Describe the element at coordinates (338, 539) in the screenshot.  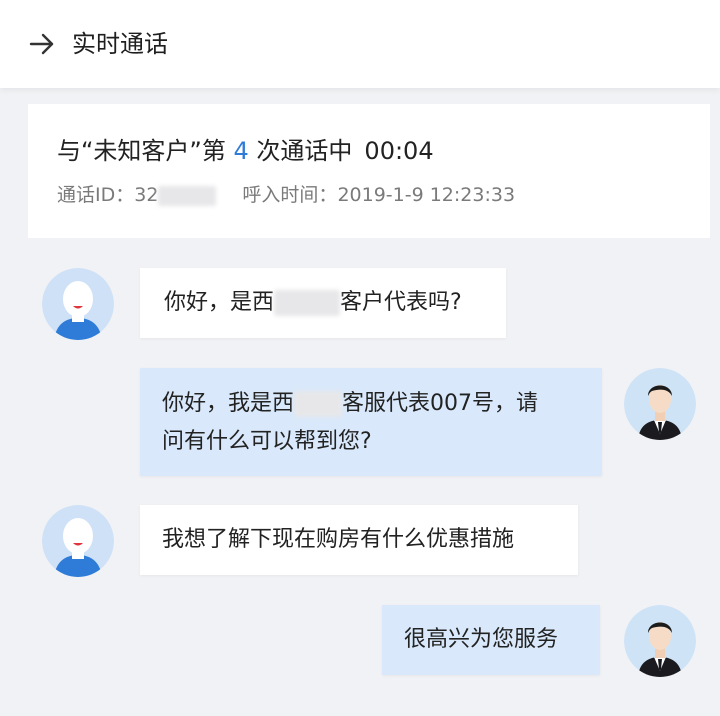
I see `message-text: 我想了解下现在购房有什么优惠措施` at that location.